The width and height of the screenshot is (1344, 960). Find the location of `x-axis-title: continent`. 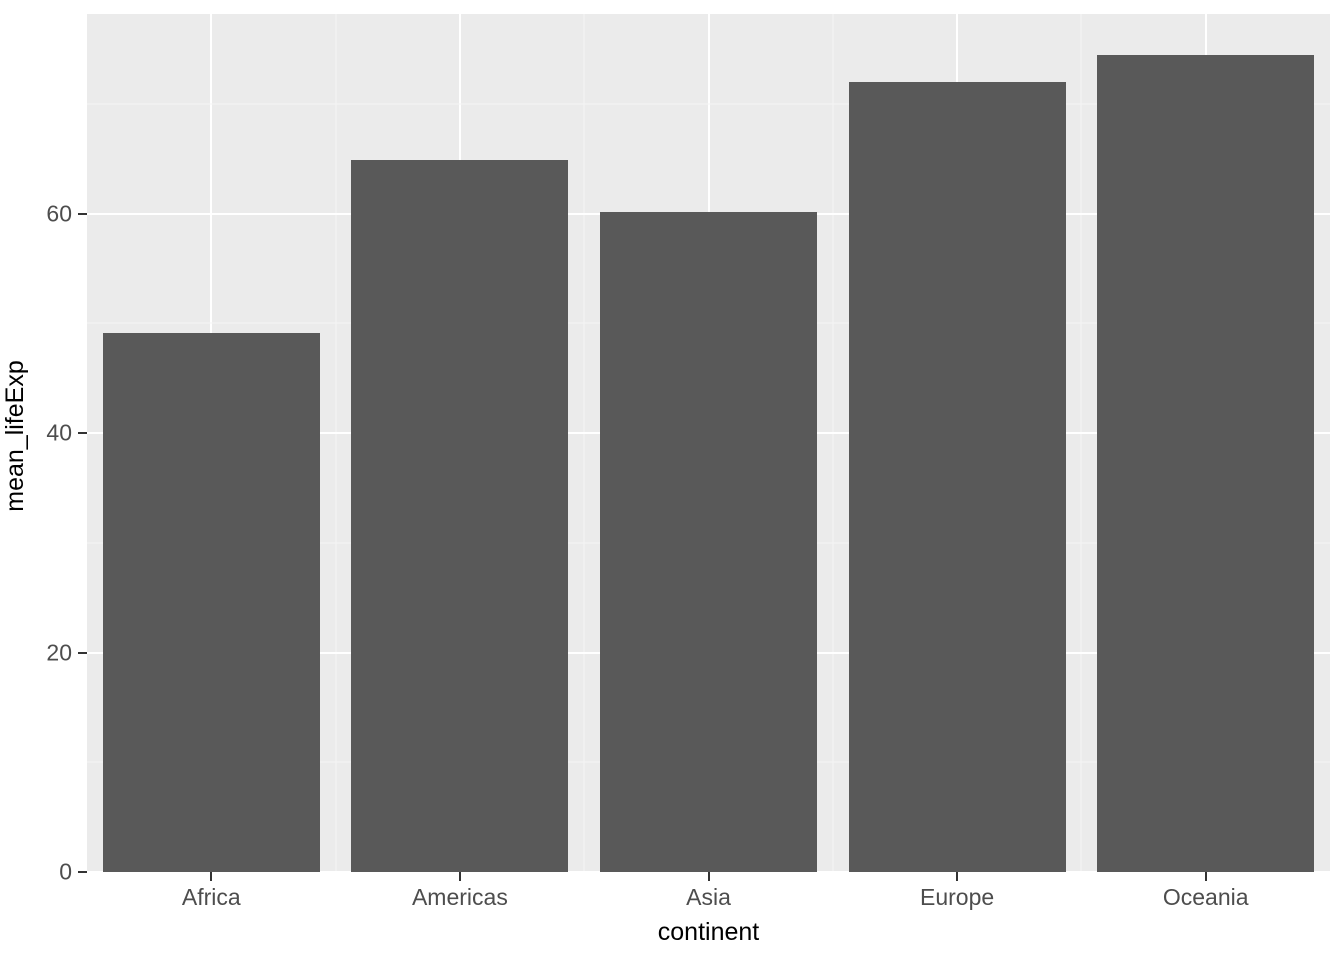

x-axis-title: continent is located at coordinates (708, 932).